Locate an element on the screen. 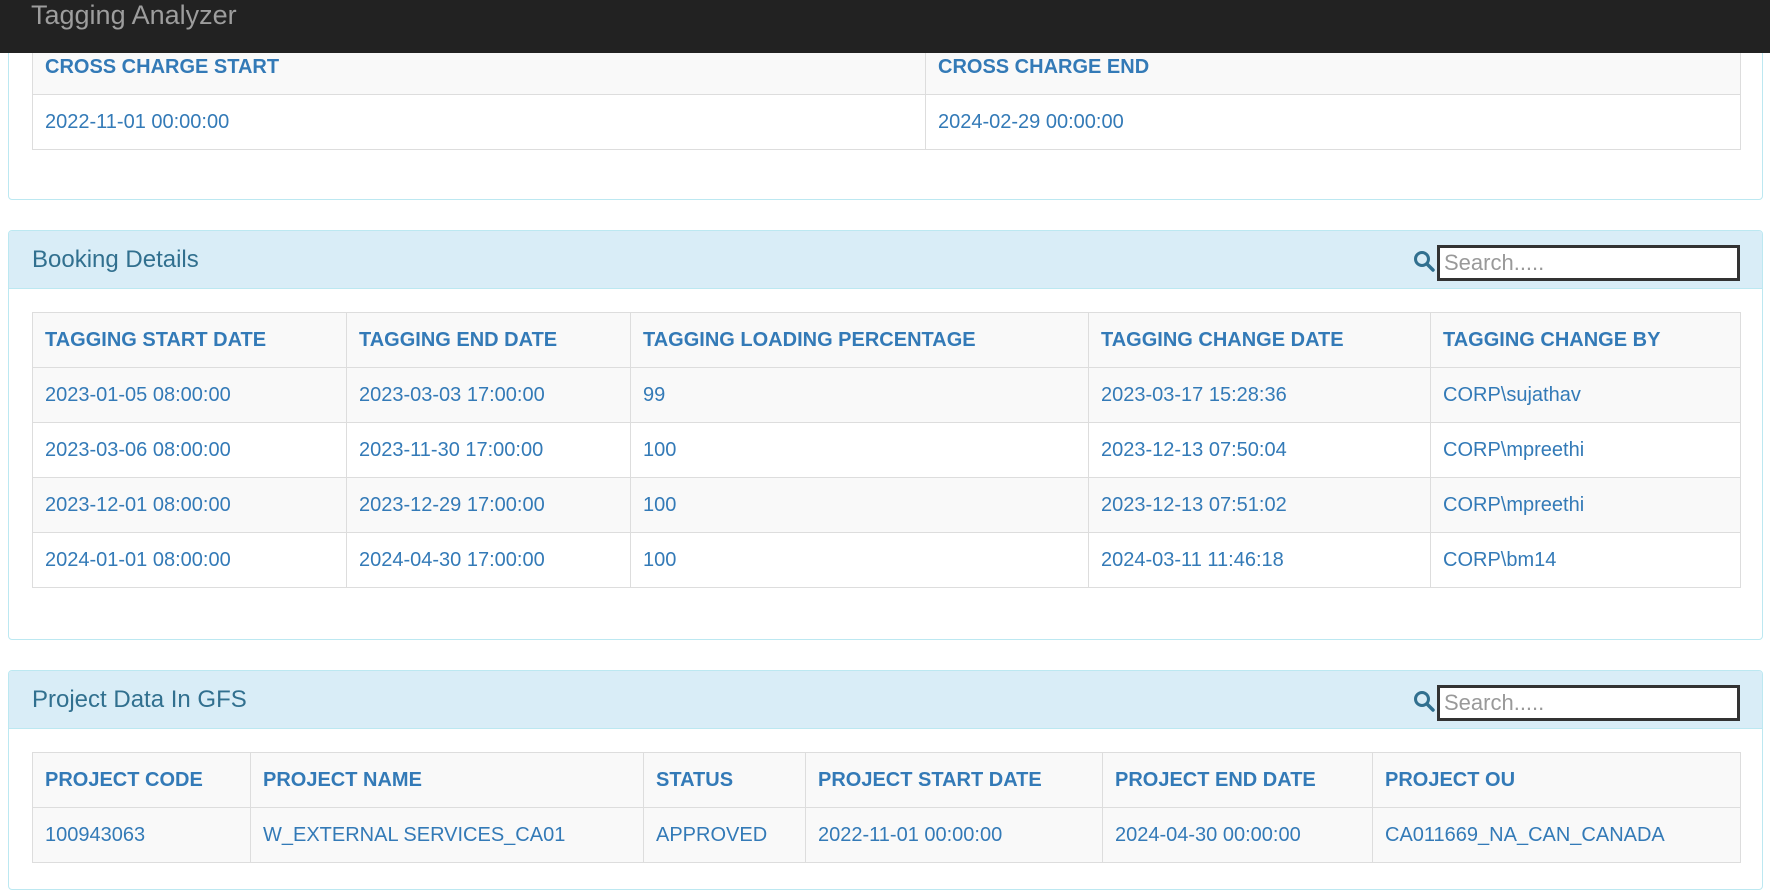  column-header: PROJECT NAME is located at coordinates (447, 780).